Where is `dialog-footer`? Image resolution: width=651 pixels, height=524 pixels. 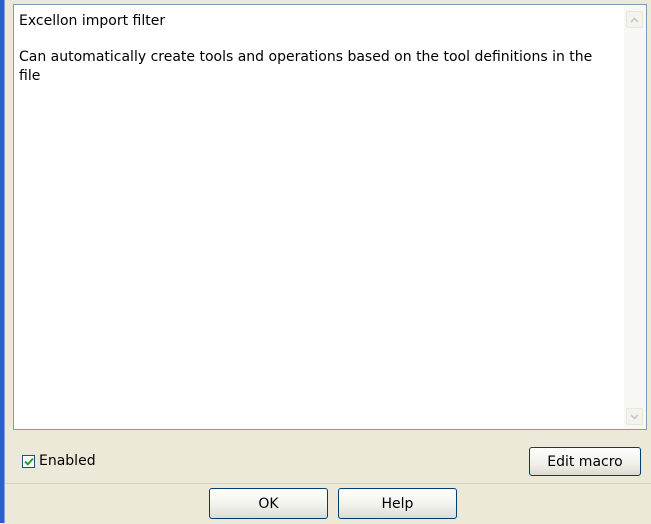
dialog-footer is located at coordinates (328, 503).